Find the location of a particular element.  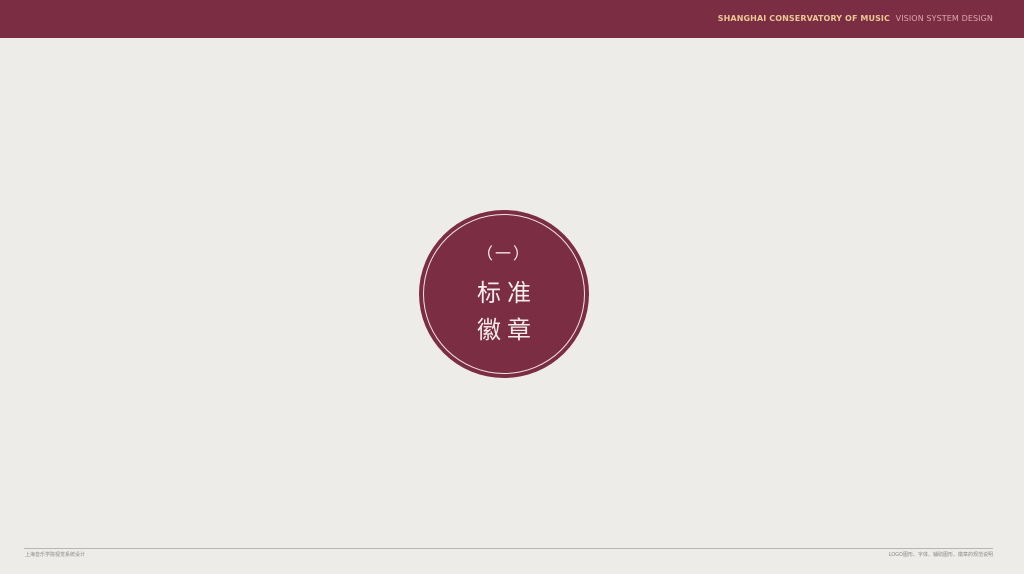

footer-left-text: 上海音乐学院视觉系统设计 is located at coordinates (55, 555).